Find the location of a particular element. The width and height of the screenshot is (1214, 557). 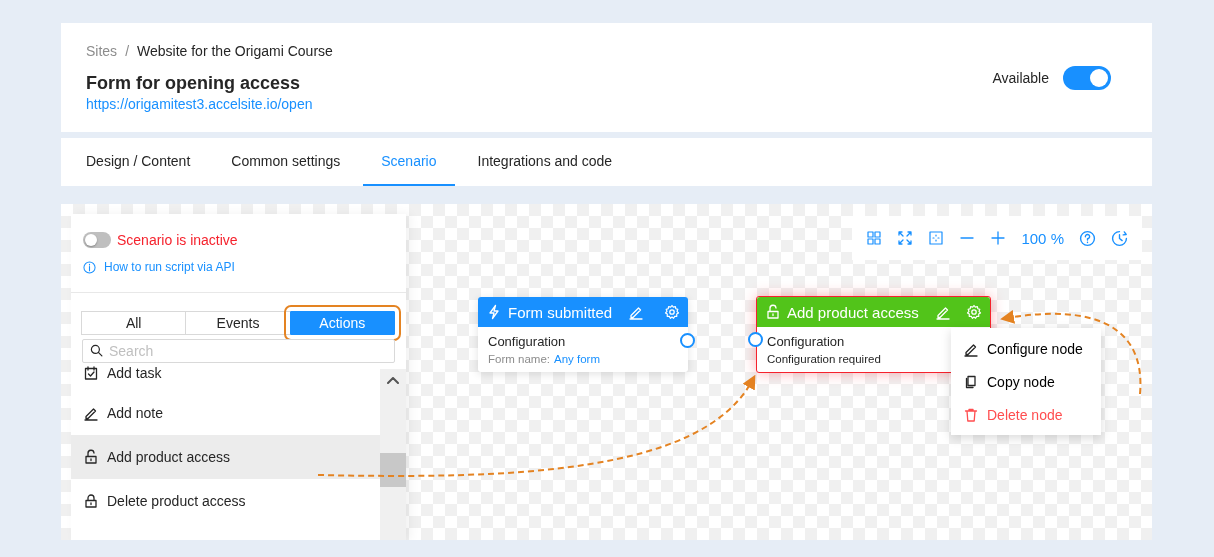

caret-icon is located at coordinates (393, 380).